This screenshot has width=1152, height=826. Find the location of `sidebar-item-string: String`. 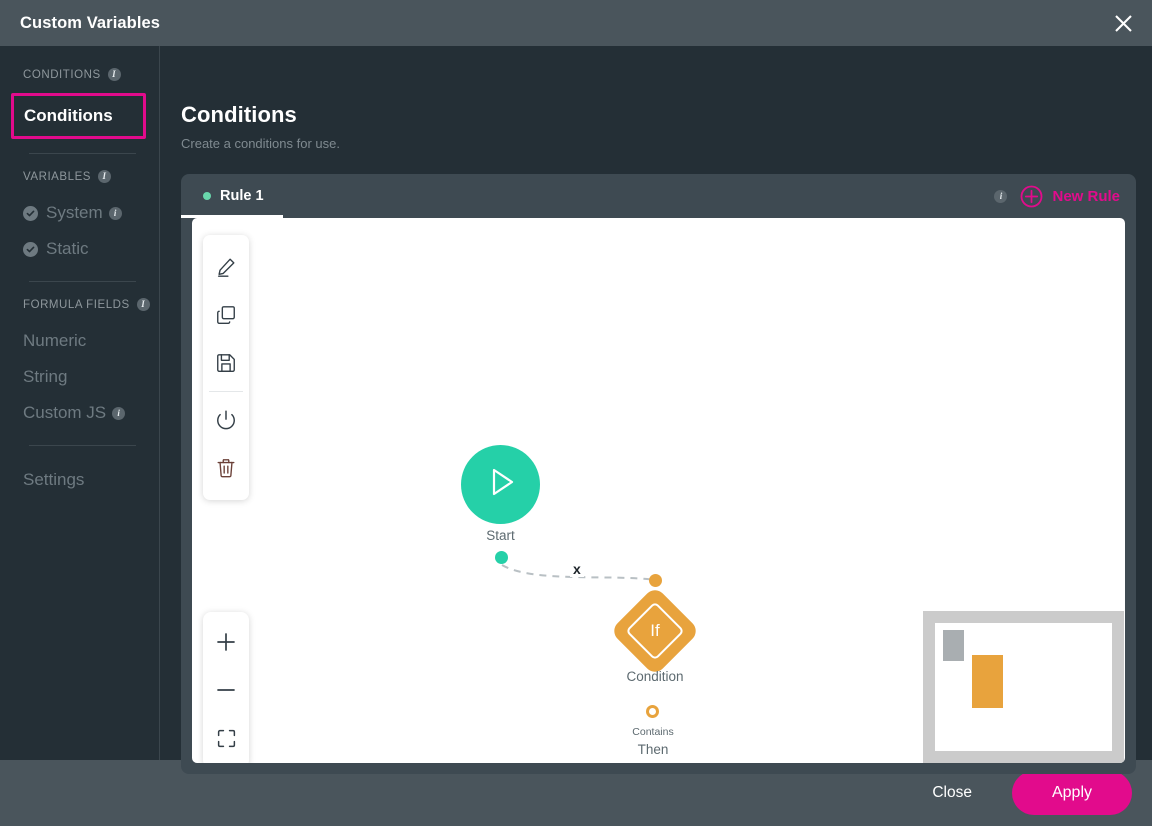

sidebar-item-string: String is located at coordinates (79, 377).